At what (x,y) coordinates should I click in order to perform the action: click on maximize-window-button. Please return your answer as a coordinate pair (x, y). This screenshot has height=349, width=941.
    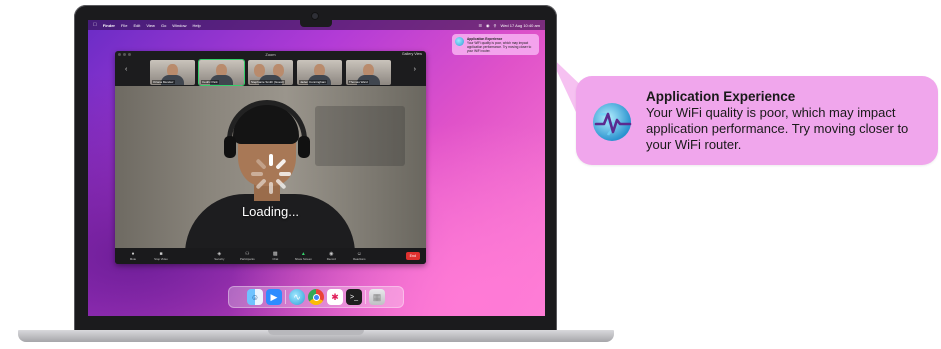
    Looking at the image, I should click on (129, 54).